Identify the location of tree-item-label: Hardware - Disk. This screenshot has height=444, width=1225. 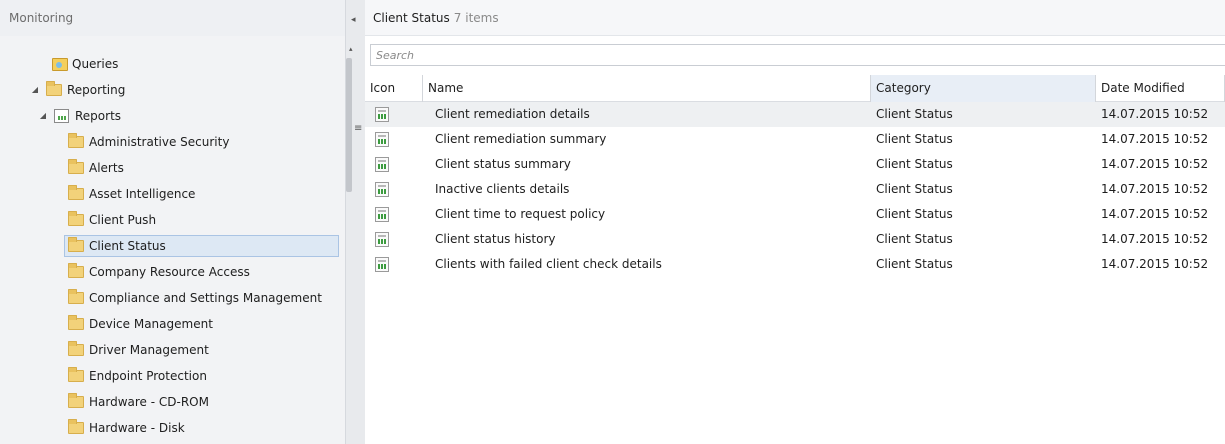
(137, 428).